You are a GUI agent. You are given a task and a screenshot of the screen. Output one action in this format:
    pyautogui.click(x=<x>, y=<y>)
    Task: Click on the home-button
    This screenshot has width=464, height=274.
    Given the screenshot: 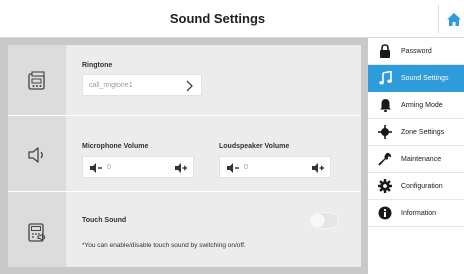 What is the action you would take?
    pyautogui.click(x=451, y=19)
    